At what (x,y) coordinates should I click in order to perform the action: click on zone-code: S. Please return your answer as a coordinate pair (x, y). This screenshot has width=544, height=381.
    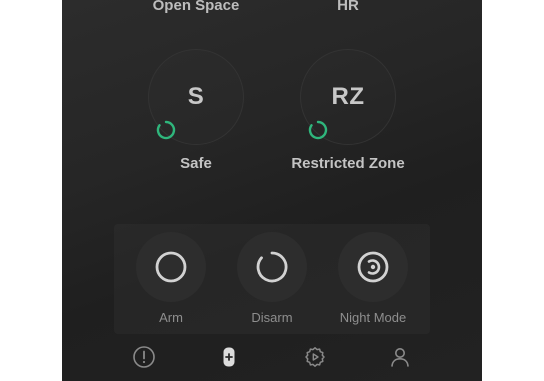
    Looking at the image, I should click on (196, 96).